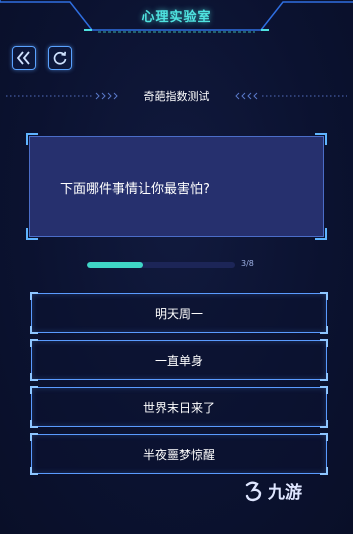 This screenshot has height=534, width=353. I want to click on double-chevron-left-icon, so click(23, 58).